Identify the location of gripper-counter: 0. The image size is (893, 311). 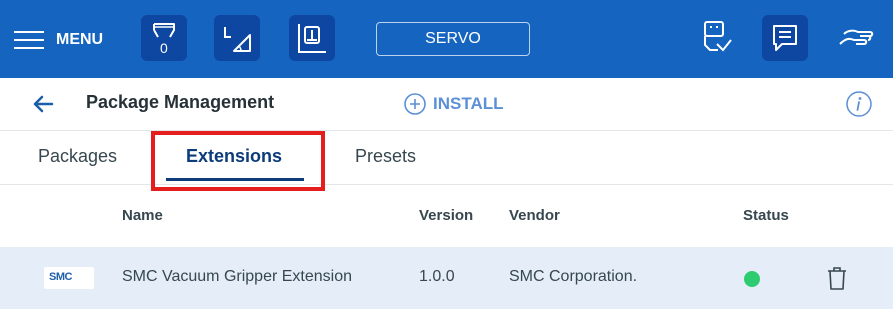
(164, 48).